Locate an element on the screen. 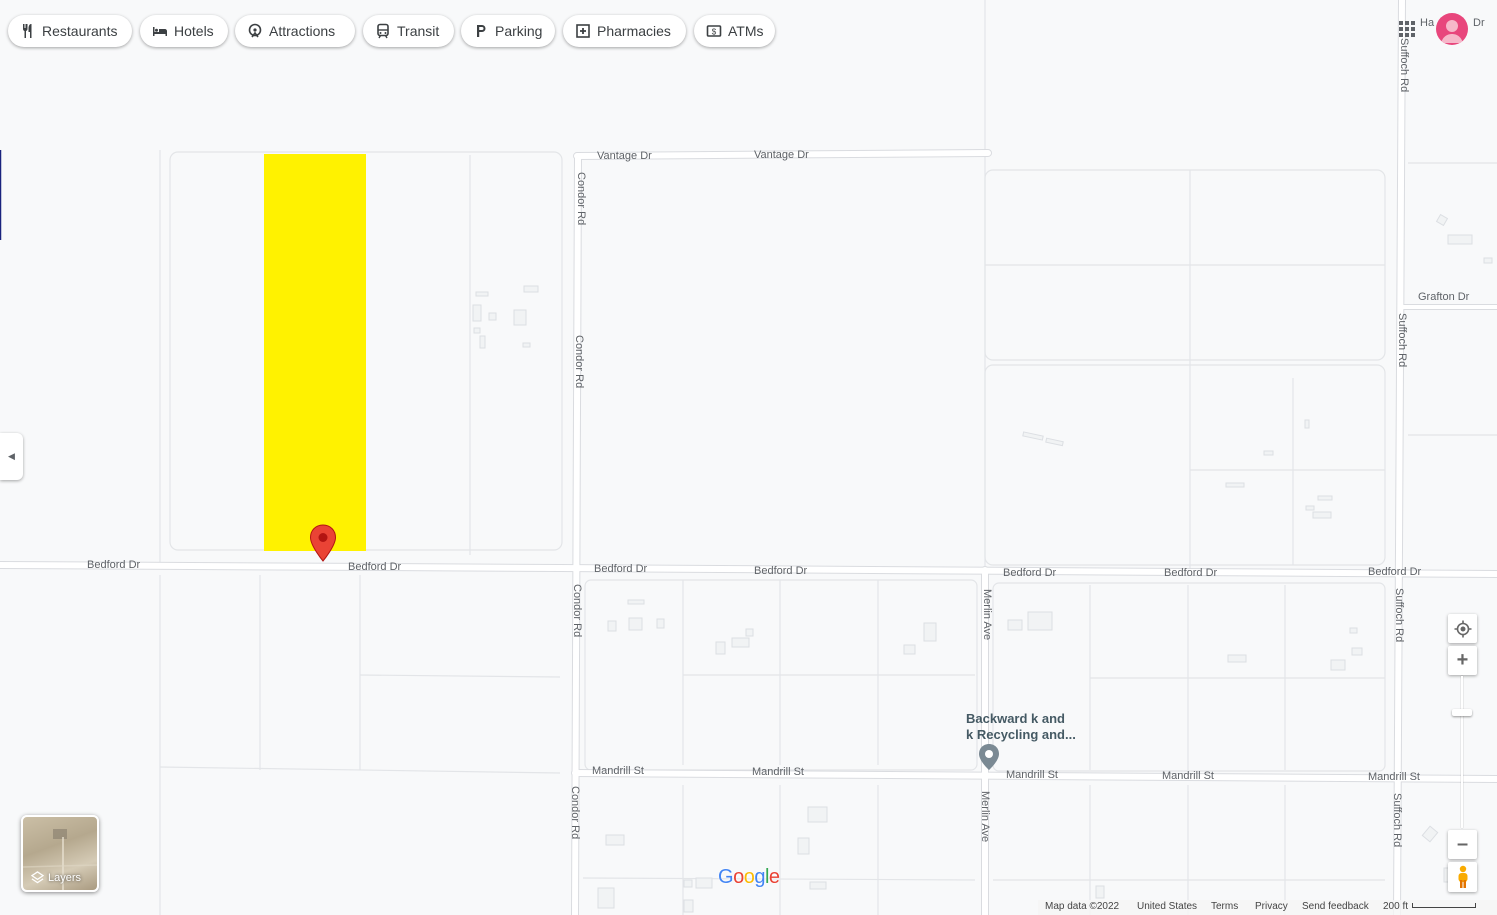  scale-bar is located at coordinates (1444, 905).